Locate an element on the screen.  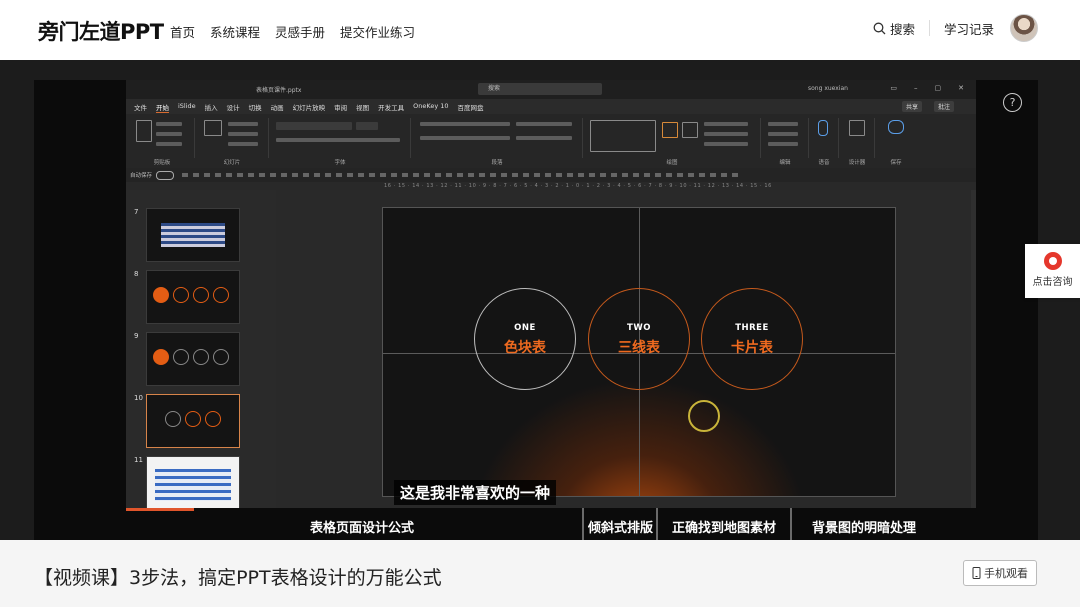
circle-two: TWO 三线表 is located at coordinates (639, 339).